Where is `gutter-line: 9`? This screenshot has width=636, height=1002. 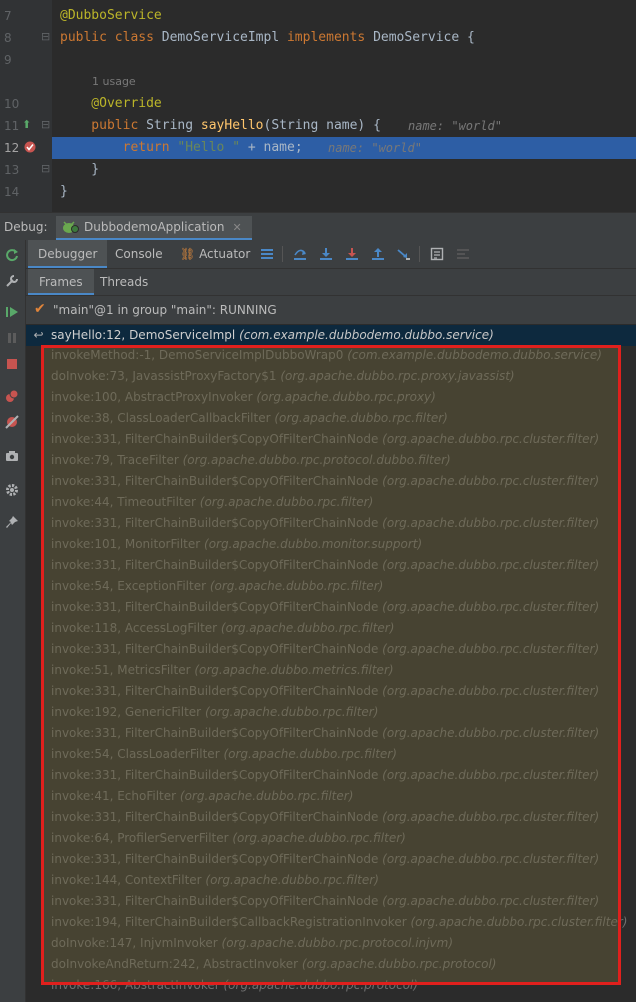 gutter-line: 9 is located at coordinates (26, 60).